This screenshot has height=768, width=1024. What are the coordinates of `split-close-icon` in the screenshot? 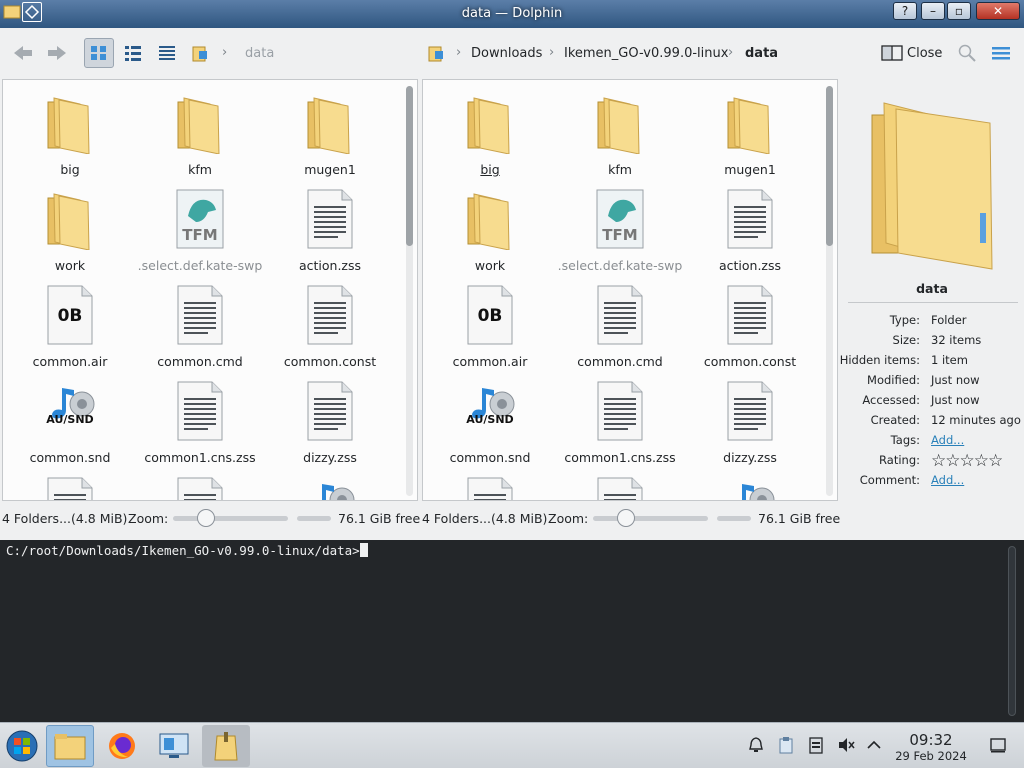 It's located at (892, 53).